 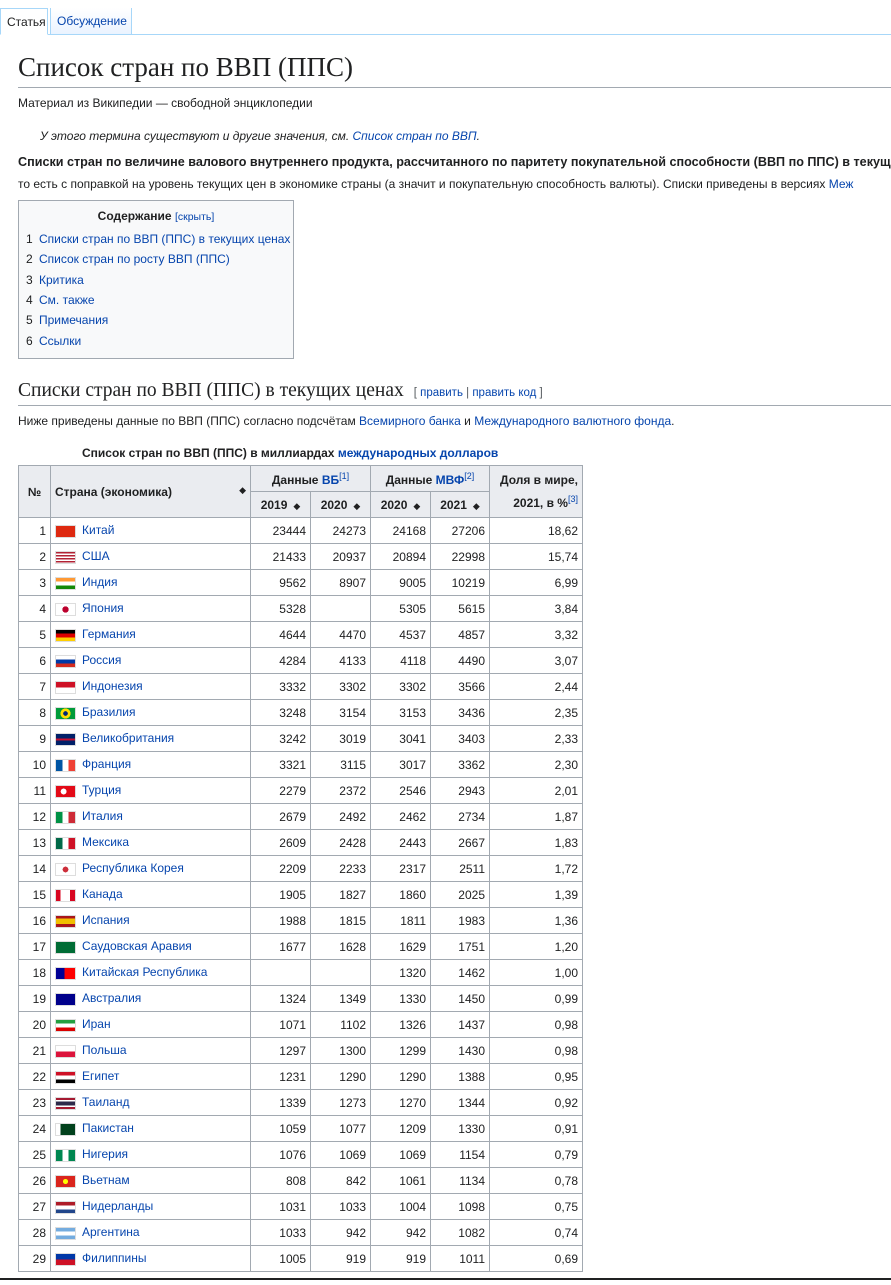 I want to click on country-link: Филиппины, so click(x=114, y=1258).